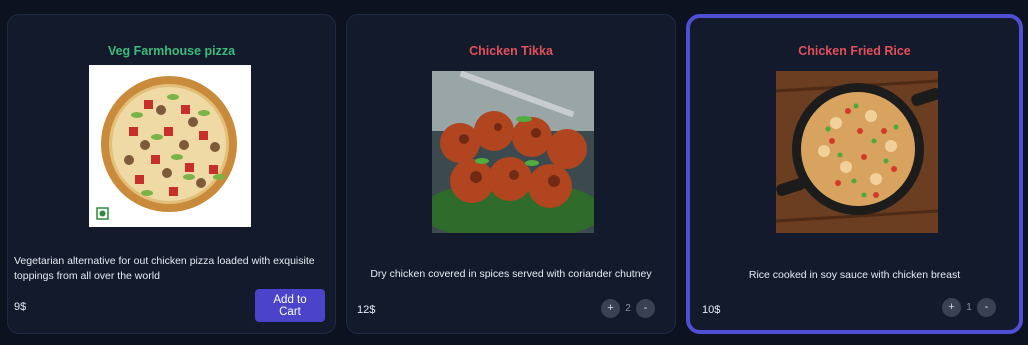  I want to click on quantity-value: 2, so click(628, 308).